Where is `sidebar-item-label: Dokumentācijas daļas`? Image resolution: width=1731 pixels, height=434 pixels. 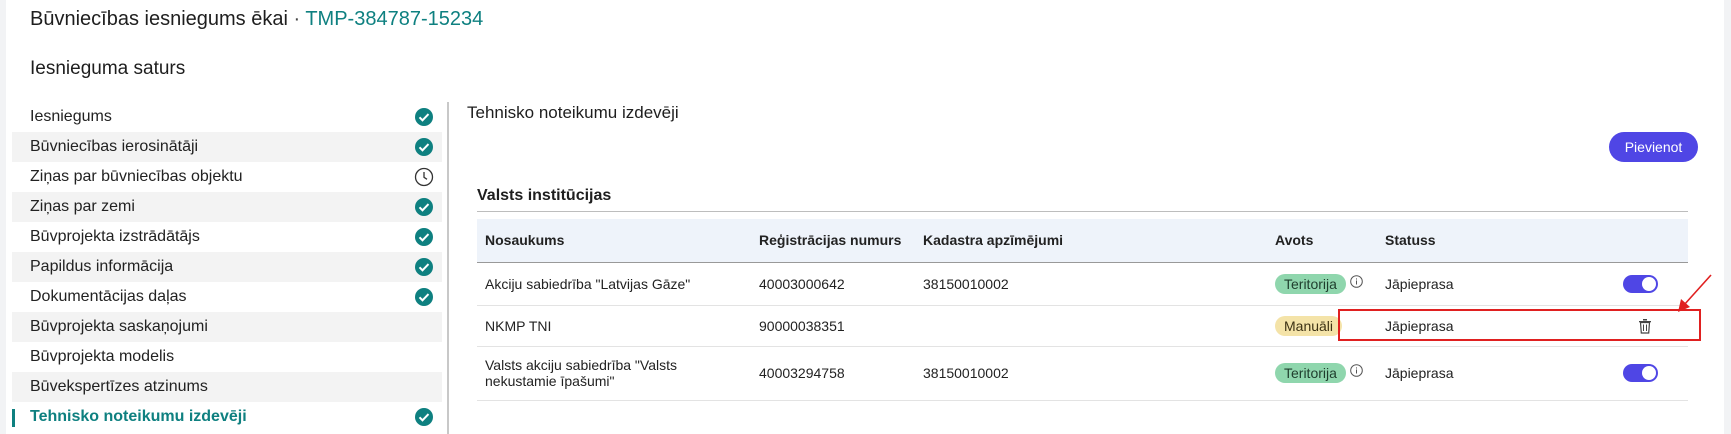
sidebar-item-label: Dokumentācijas daļas is located at coordinates (108, 296).